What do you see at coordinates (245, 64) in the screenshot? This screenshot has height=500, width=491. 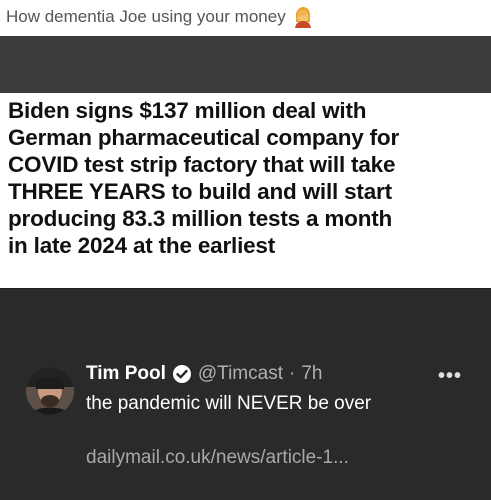 I see `header-band` at bounding box center [245, 64].